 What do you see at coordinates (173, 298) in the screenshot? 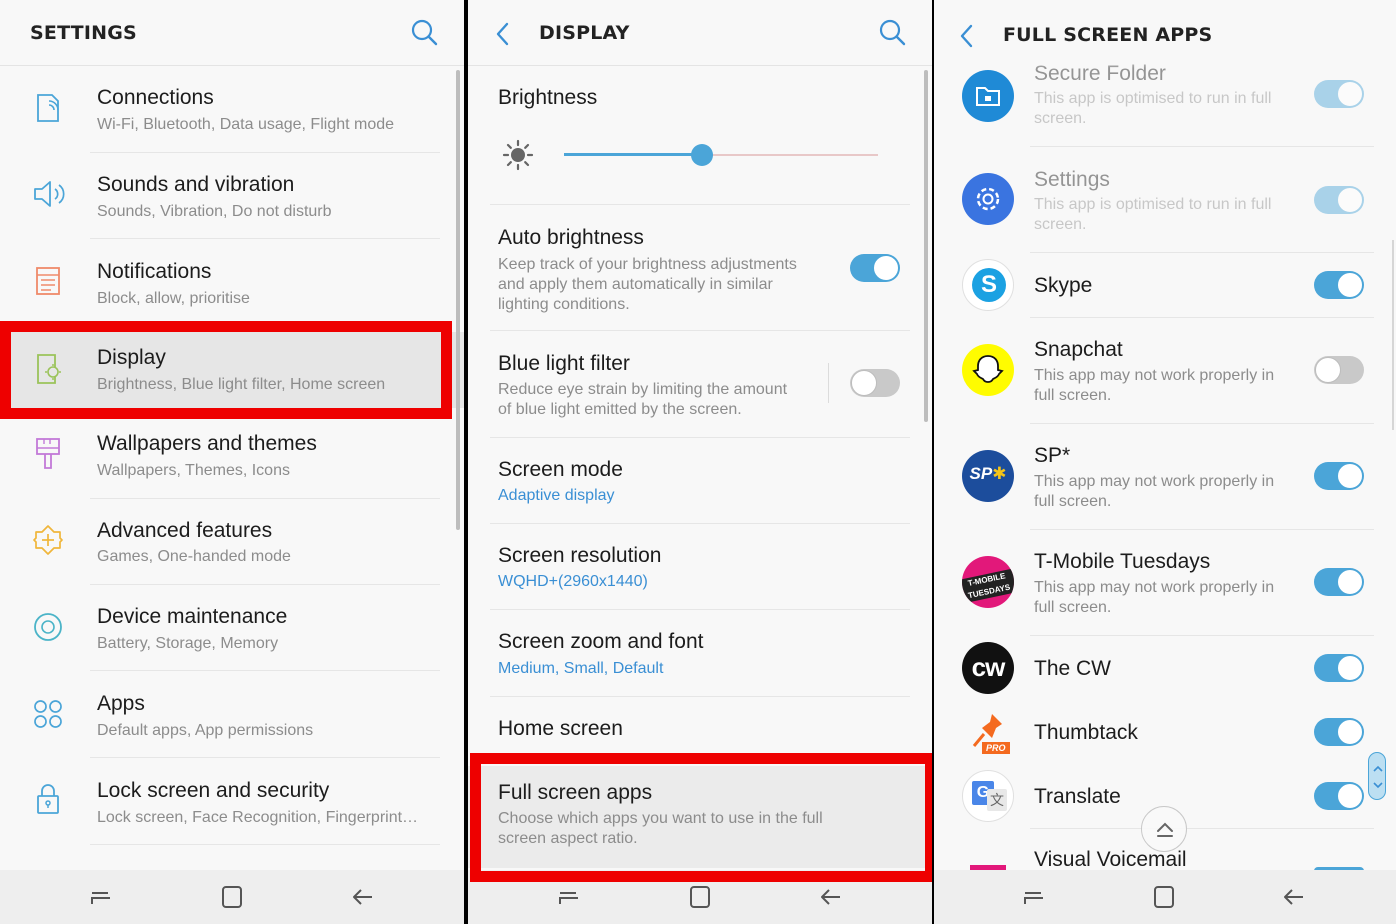
I see `item-subtitle: Block, allow, prioritise` at bounding box center [173, 298].